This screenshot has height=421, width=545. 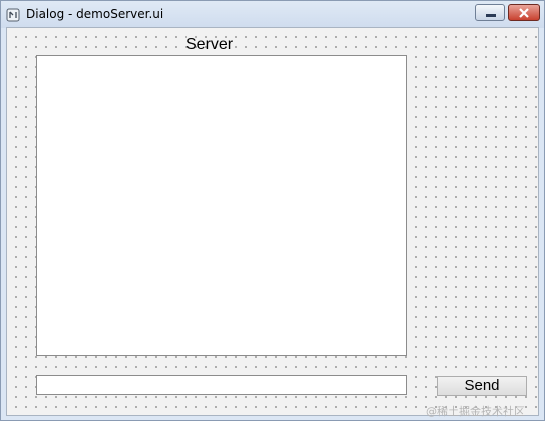 I want to click on watermark: @稀土掘金技术社区, so click(x=475, y=411).